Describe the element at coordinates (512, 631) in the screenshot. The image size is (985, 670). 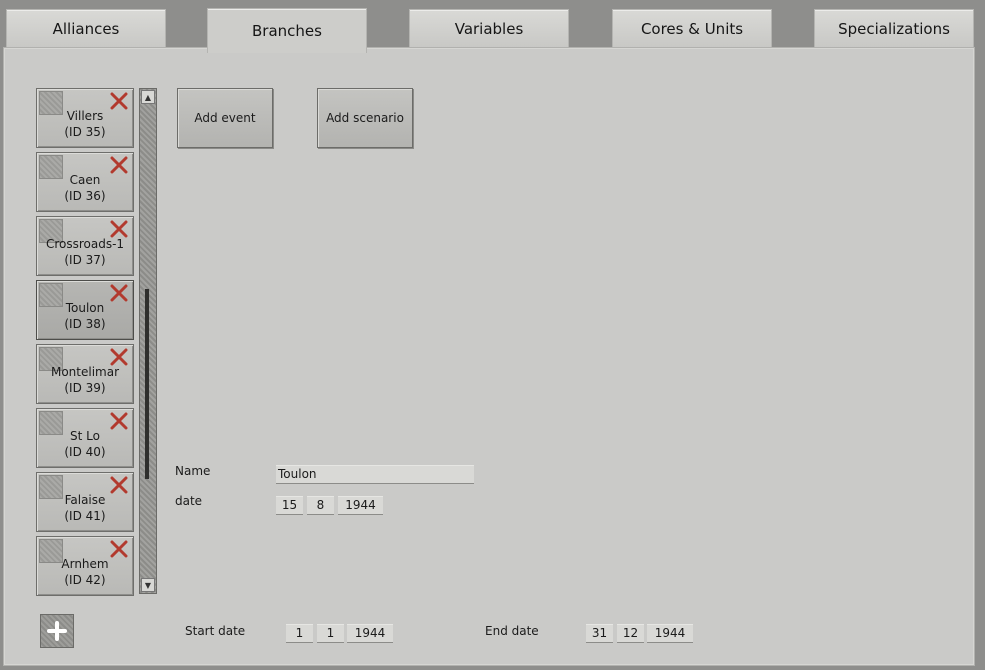
I see `end-date-label: End date` at that location.